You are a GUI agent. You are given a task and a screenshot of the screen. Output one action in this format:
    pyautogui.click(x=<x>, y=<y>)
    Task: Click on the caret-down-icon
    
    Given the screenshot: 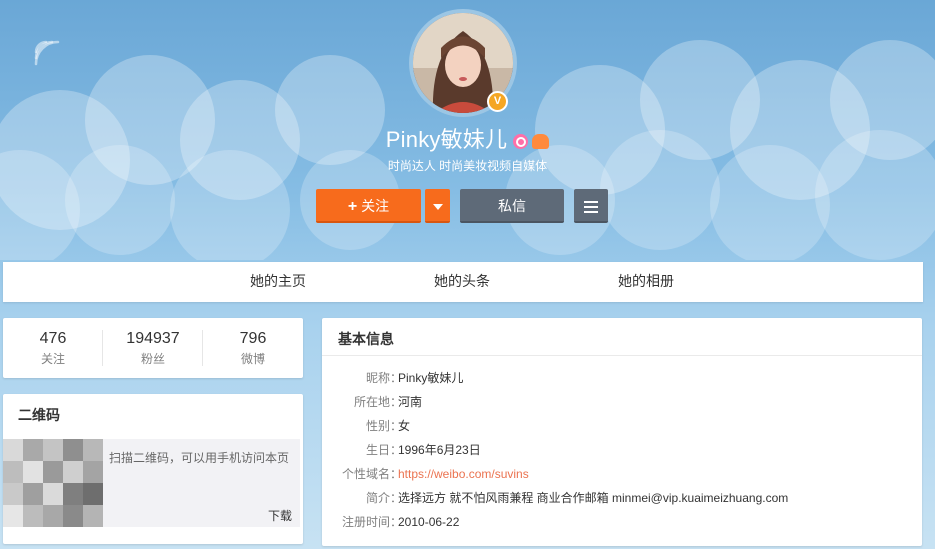 What is the action you would take?
    pyautogui.click(x=437, y=207)
    